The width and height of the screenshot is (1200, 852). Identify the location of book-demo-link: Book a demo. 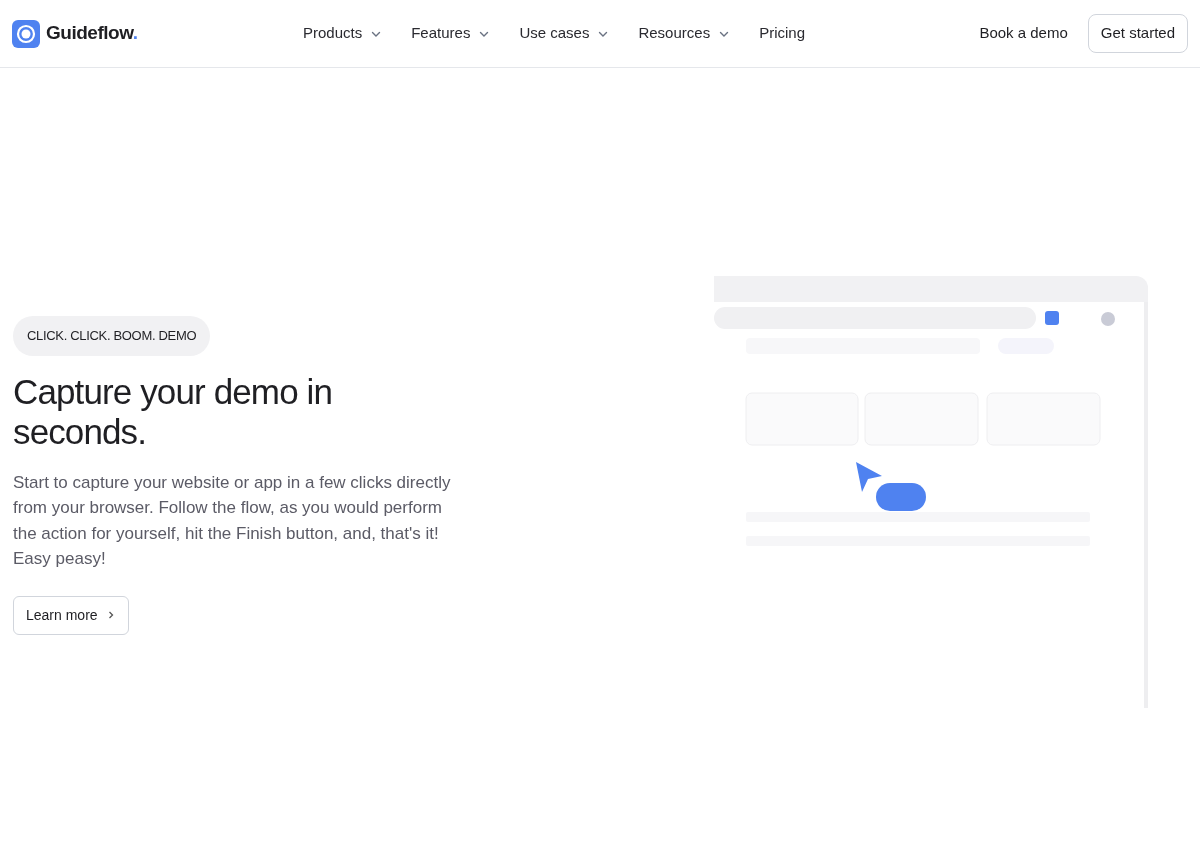
(1023, 33).